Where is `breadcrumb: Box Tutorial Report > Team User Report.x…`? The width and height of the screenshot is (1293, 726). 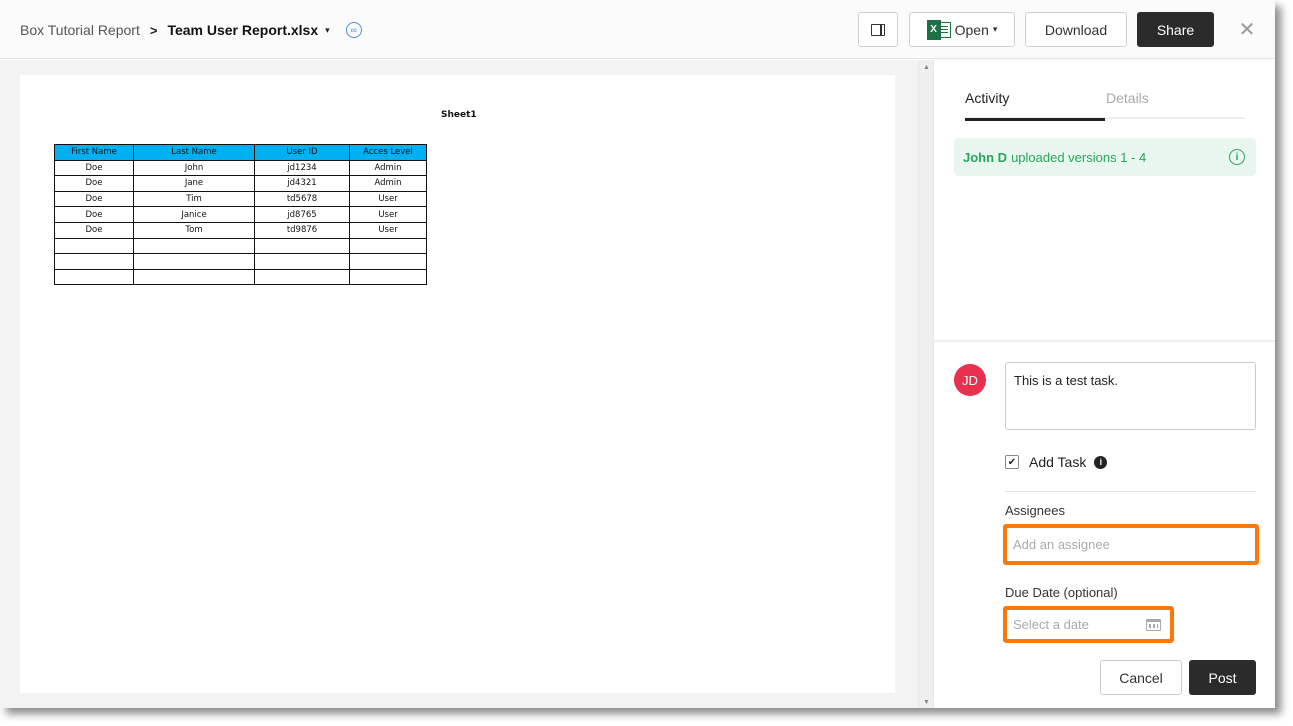 breadcrumb: Box Tutorial Report > Team User Report.x… is located at coordinates (191, 30).